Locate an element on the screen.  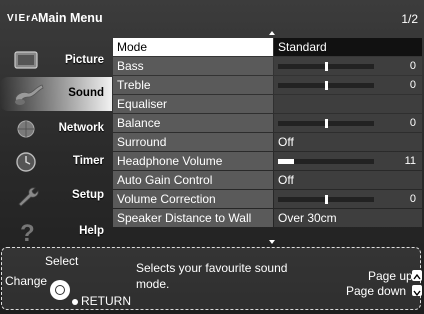
sidebar-item-help: ? Help is located at coordinates (56, 232).